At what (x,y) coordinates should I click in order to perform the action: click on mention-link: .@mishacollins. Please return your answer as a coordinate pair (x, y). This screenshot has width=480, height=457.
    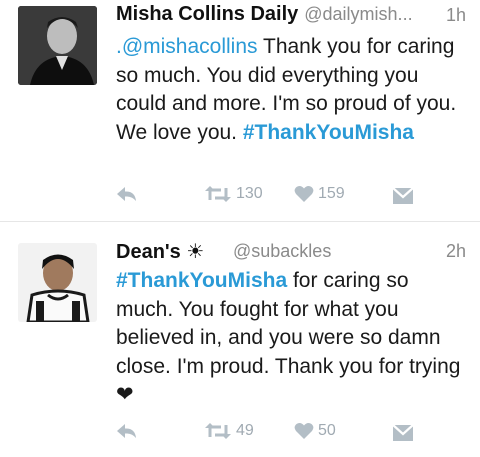
    Looking at the image, I should click on (187, 46).